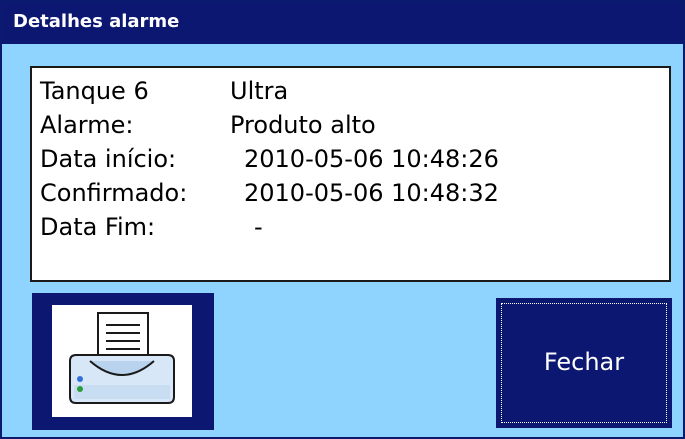  I want to click on alarm-label: Alarme:, so click(87, 125).